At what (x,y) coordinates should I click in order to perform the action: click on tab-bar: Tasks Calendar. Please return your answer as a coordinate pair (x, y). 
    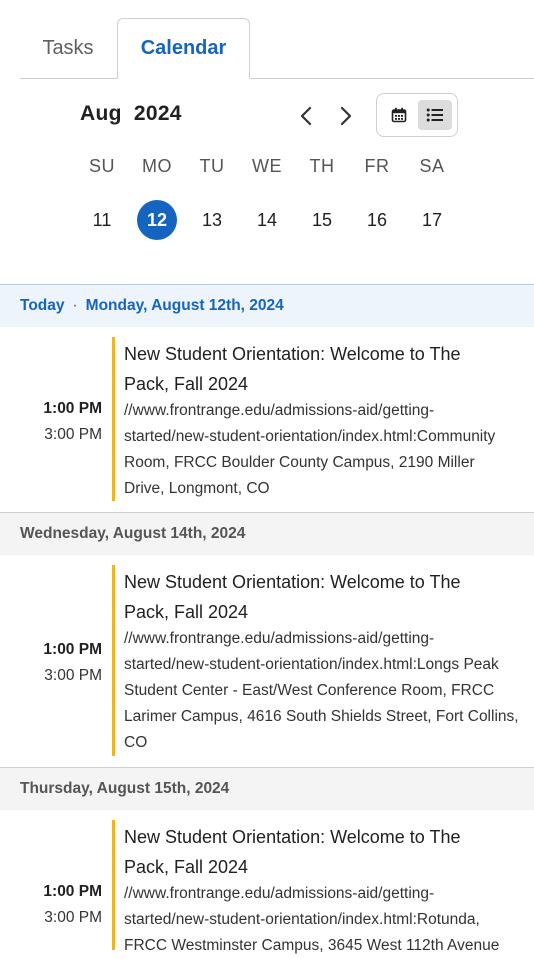
    Looking at the image, I should click on (277, 48).